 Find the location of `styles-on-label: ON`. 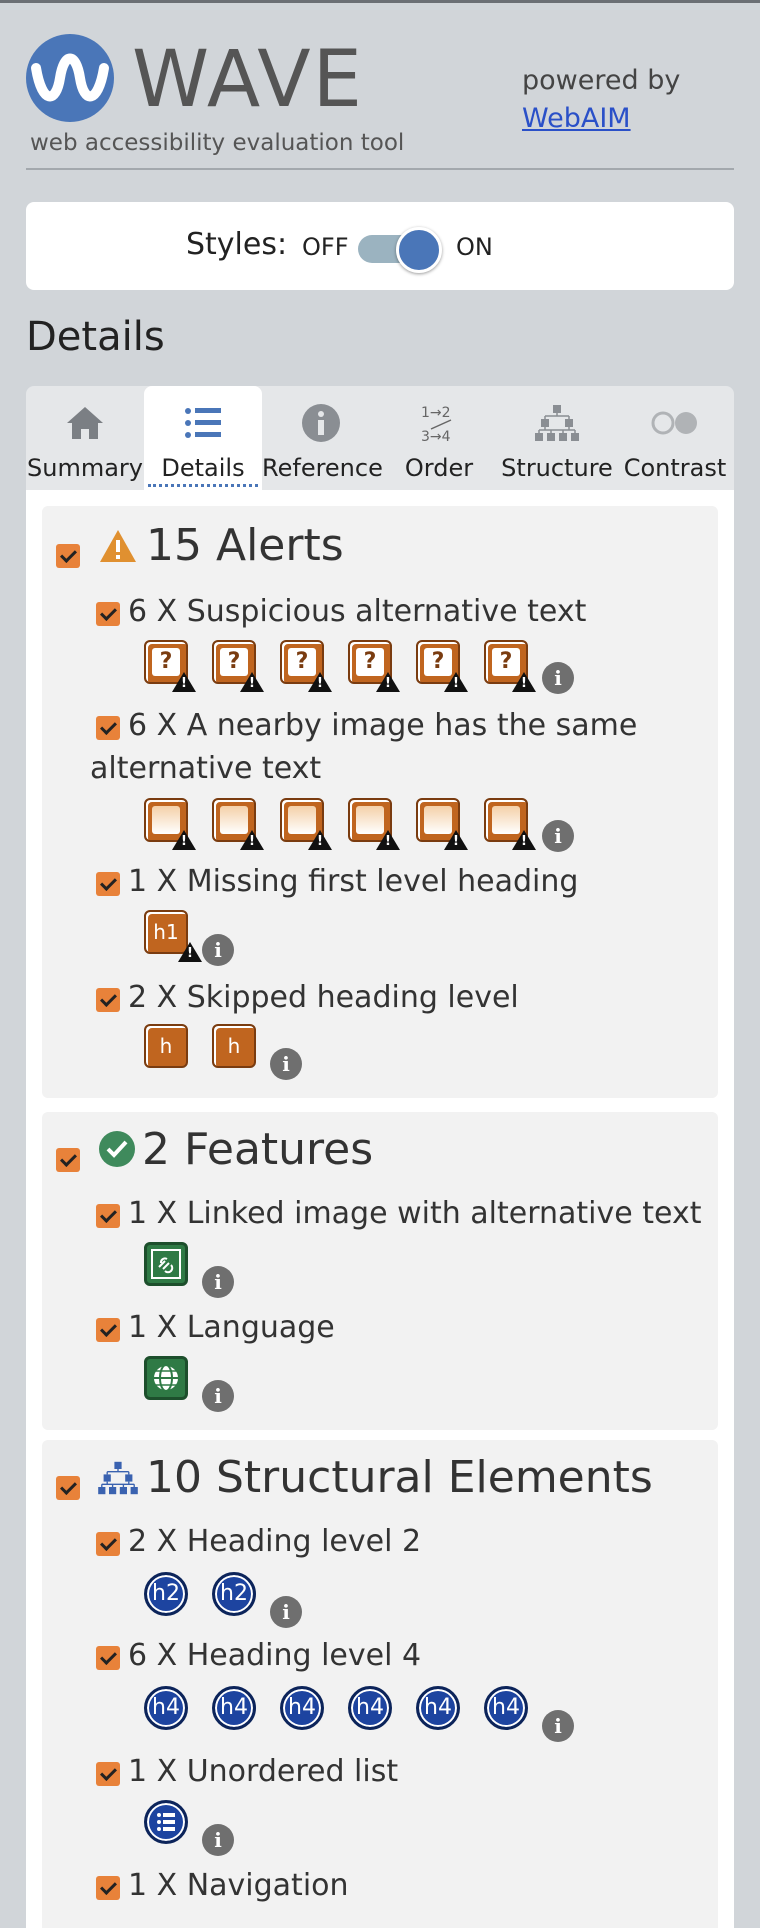

styles-on-label: ON is located at coordinates (474, 247).